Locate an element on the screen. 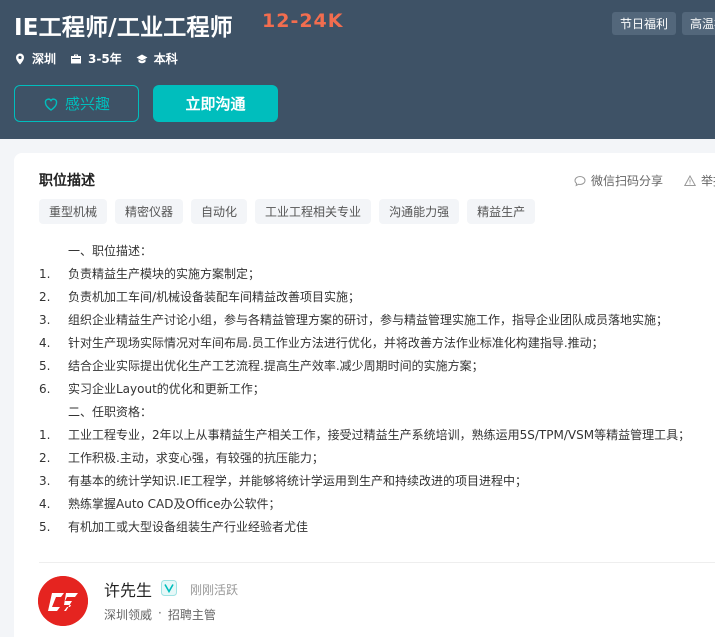  share-label: 微信扫码分享 is located at coordinates (627, 181).